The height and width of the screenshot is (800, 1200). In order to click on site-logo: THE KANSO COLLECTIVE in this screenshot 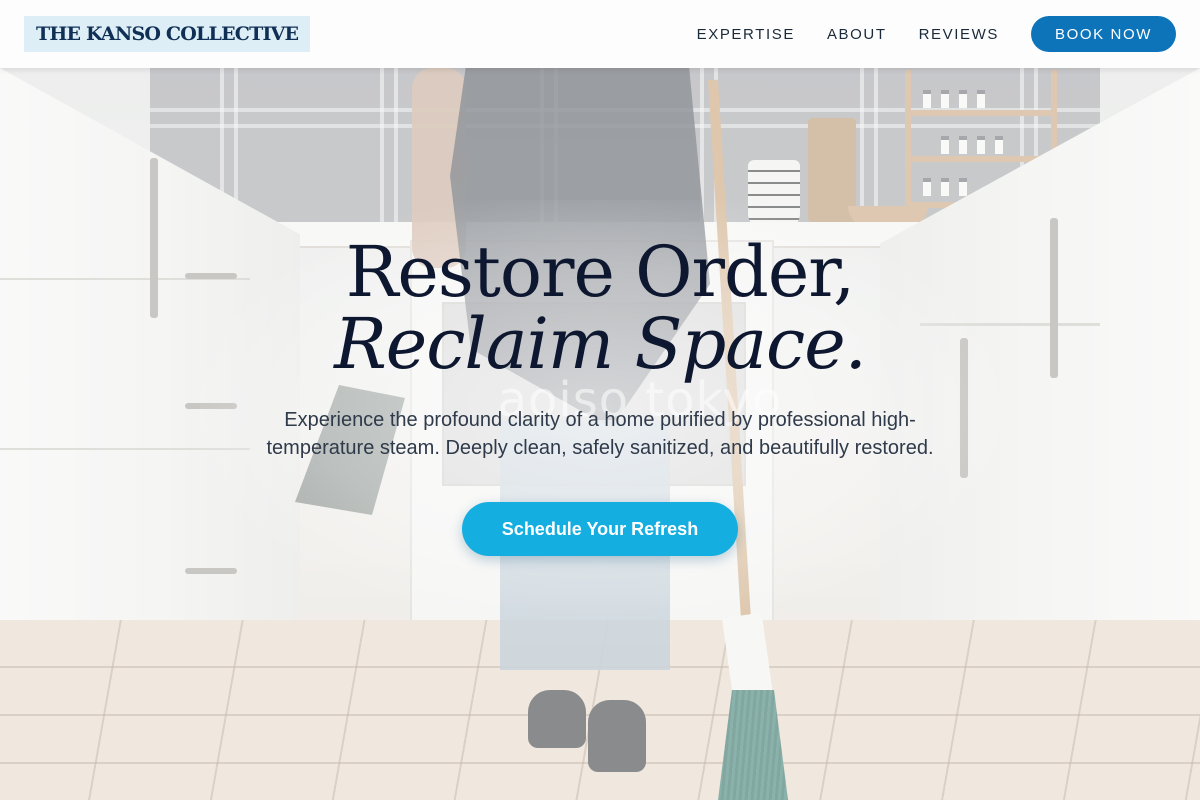, I will do `click(167, 34)`.